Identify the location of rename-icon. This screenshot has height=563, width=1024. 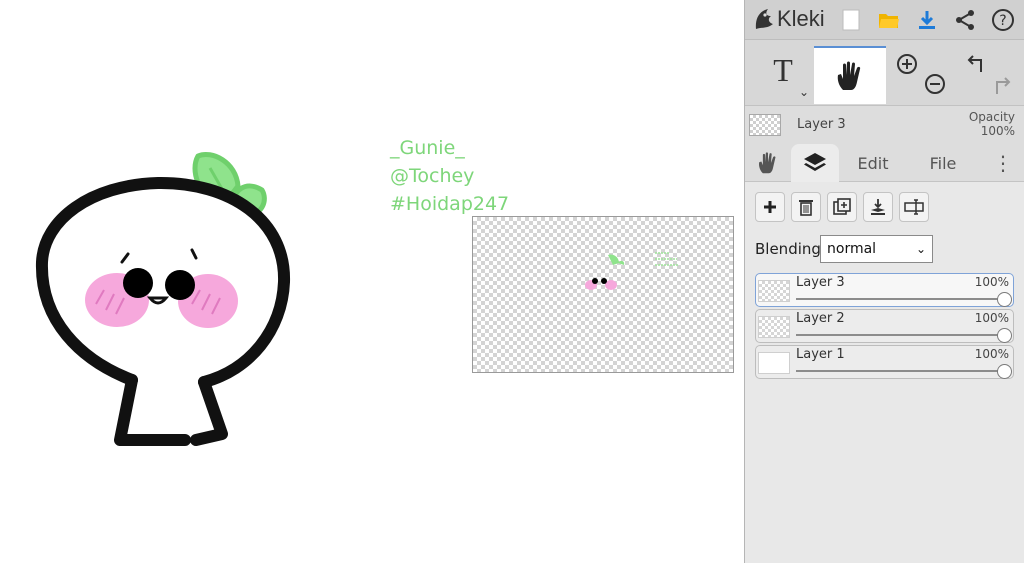
(914, 207).